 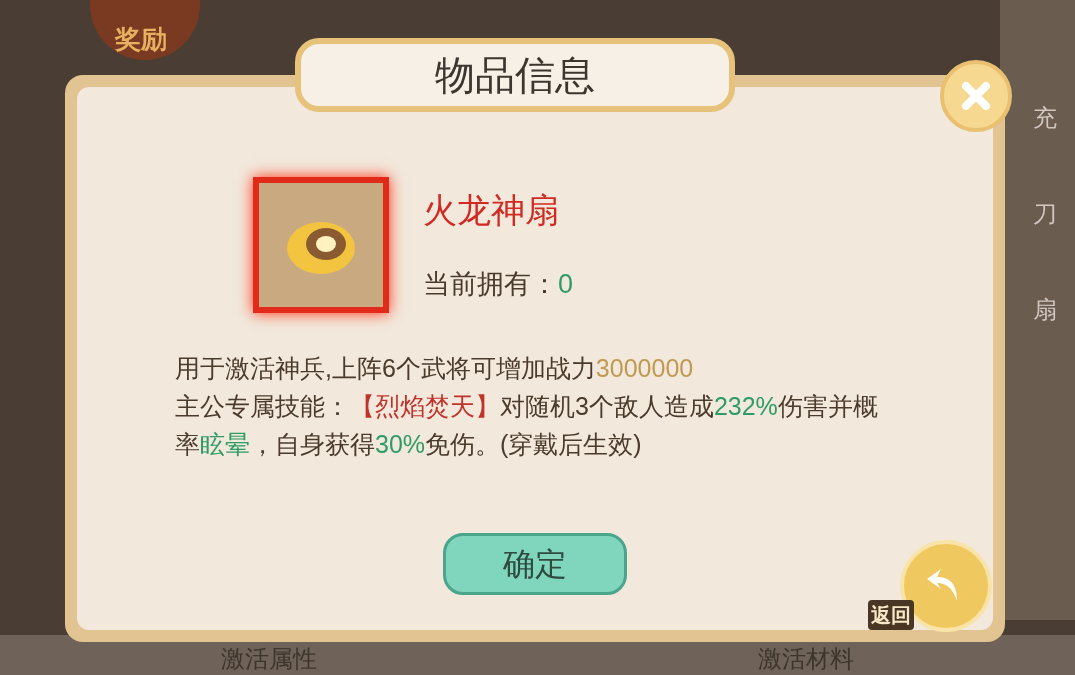 What do you see at coordinates (515, 75) in the screenshot?
I see `dialog-title: 物品信息` at bounding box center [515, 75].